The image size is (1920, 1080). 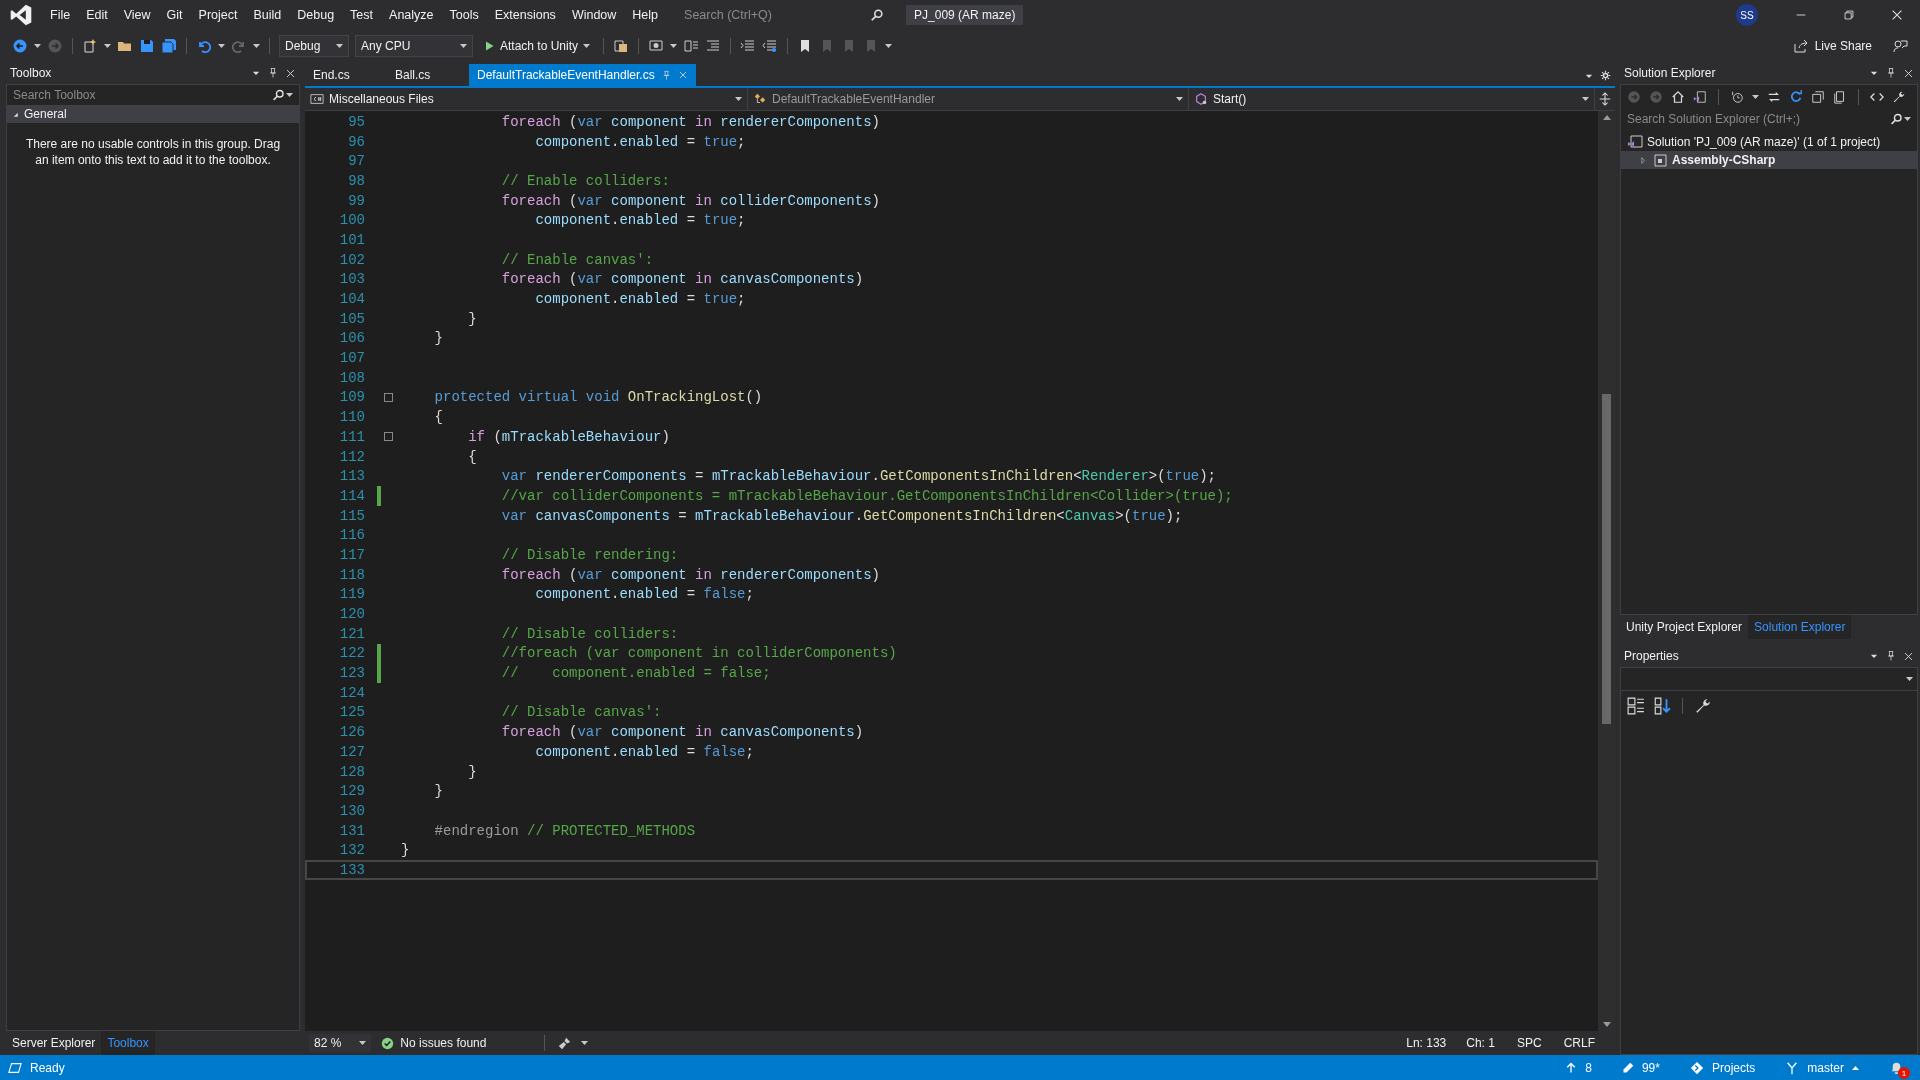 I want to click on menu-item: Extensions, so click(x=525, y=15).